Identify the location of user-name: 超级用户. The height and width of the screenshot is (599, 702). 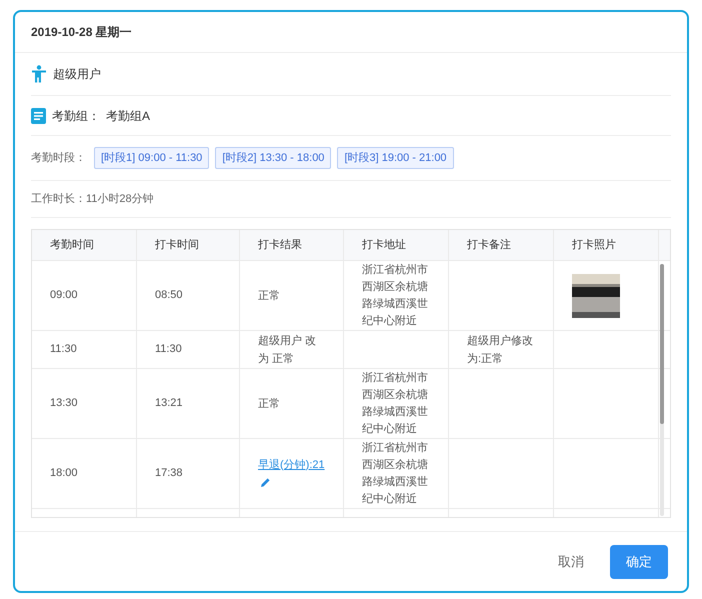
(77, 74).